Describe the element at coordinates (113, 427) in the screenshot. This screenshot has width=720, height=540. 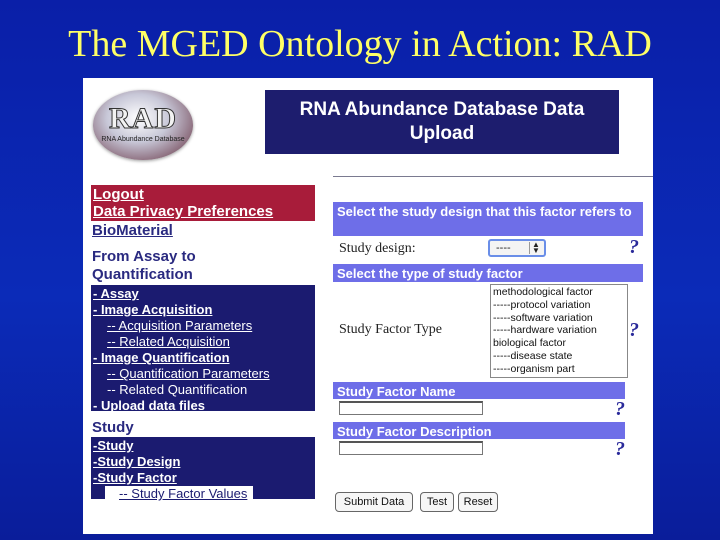
I see `study-section-heading: Study` at that location.